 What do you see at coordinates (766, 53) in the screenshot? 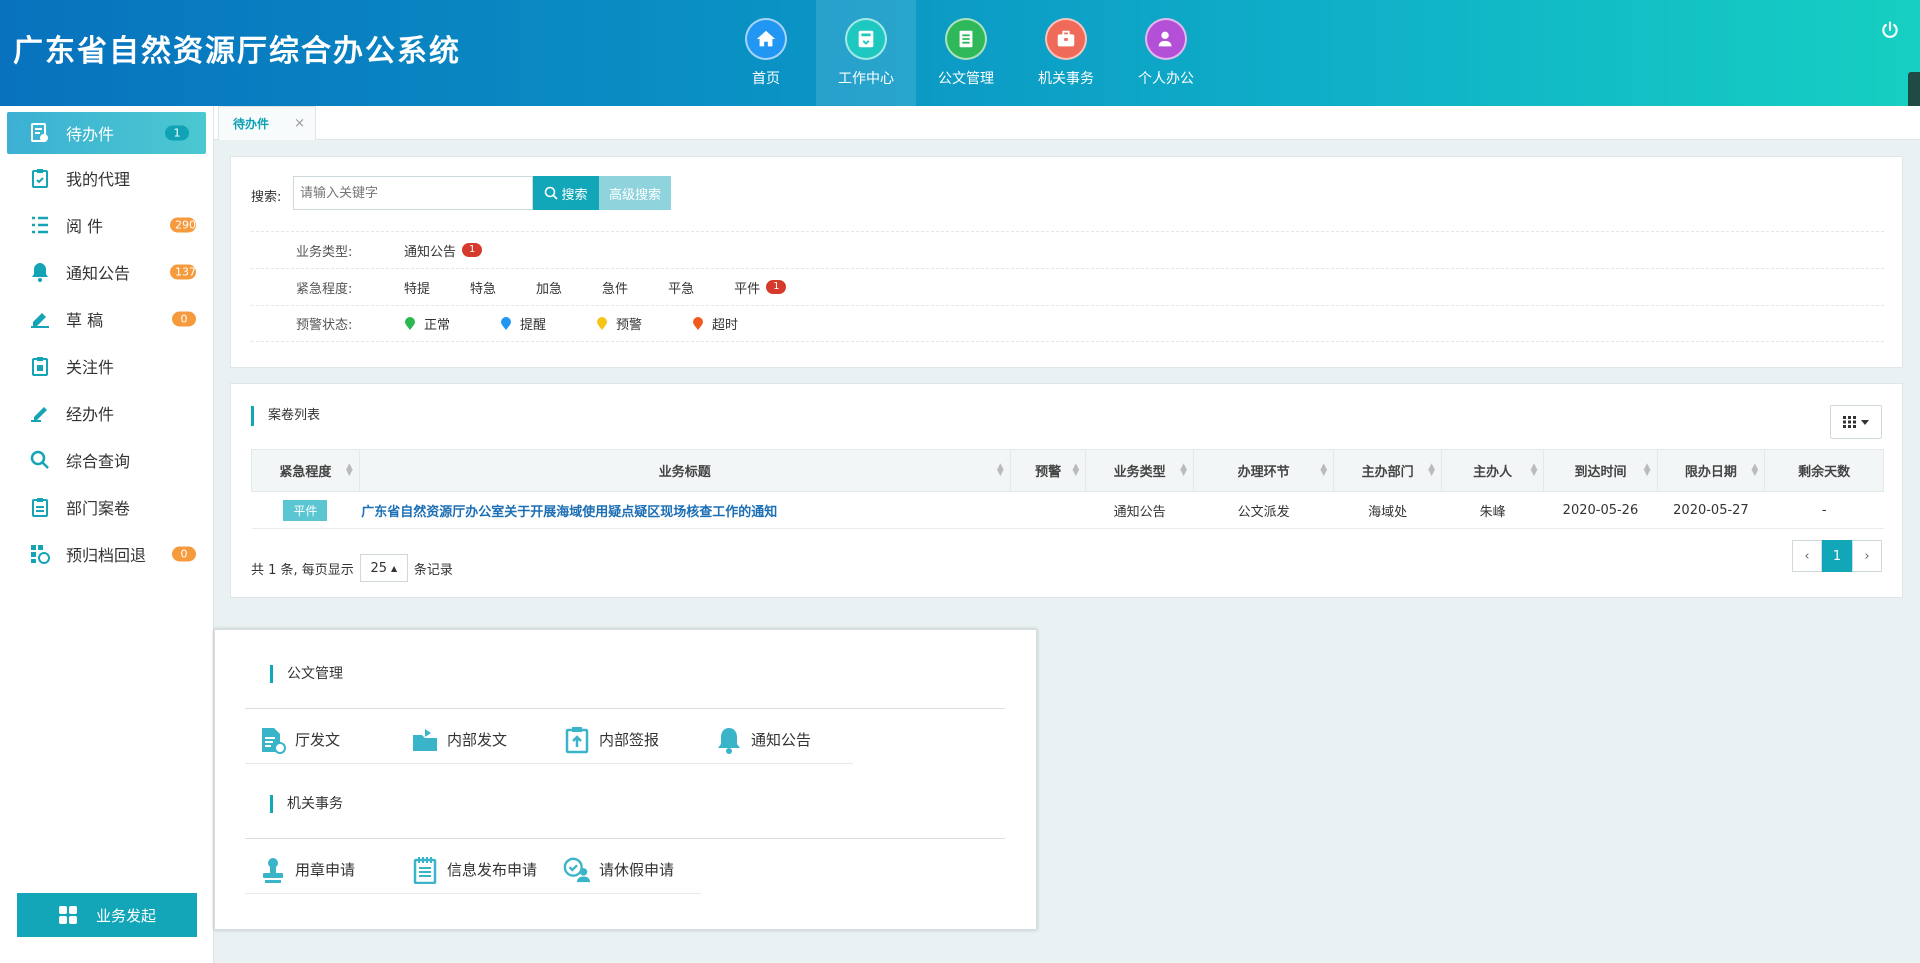
I see `topnav-home: 首页` at bounding box center [766, 53].